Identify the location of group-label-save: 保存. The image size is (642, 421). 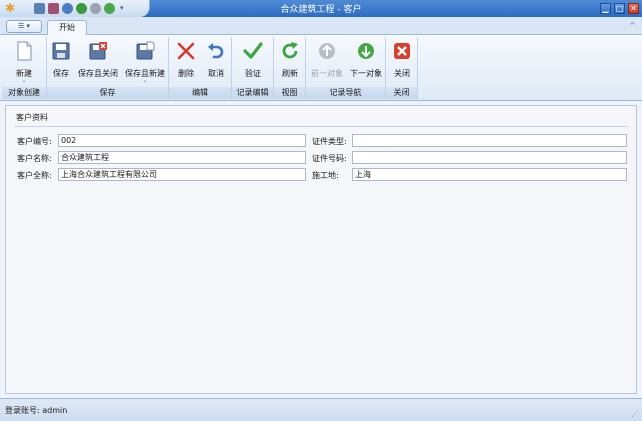
(107, 93).